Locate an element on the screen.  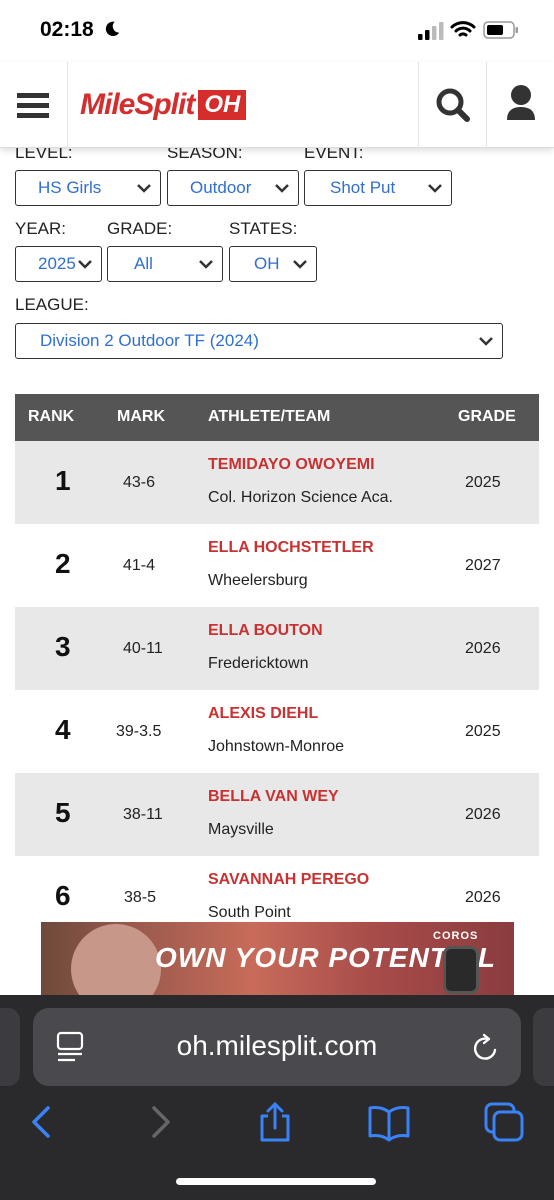
league-select-value: Division 2 Outdoor TF (2024) is located at coordinates (149, 340).